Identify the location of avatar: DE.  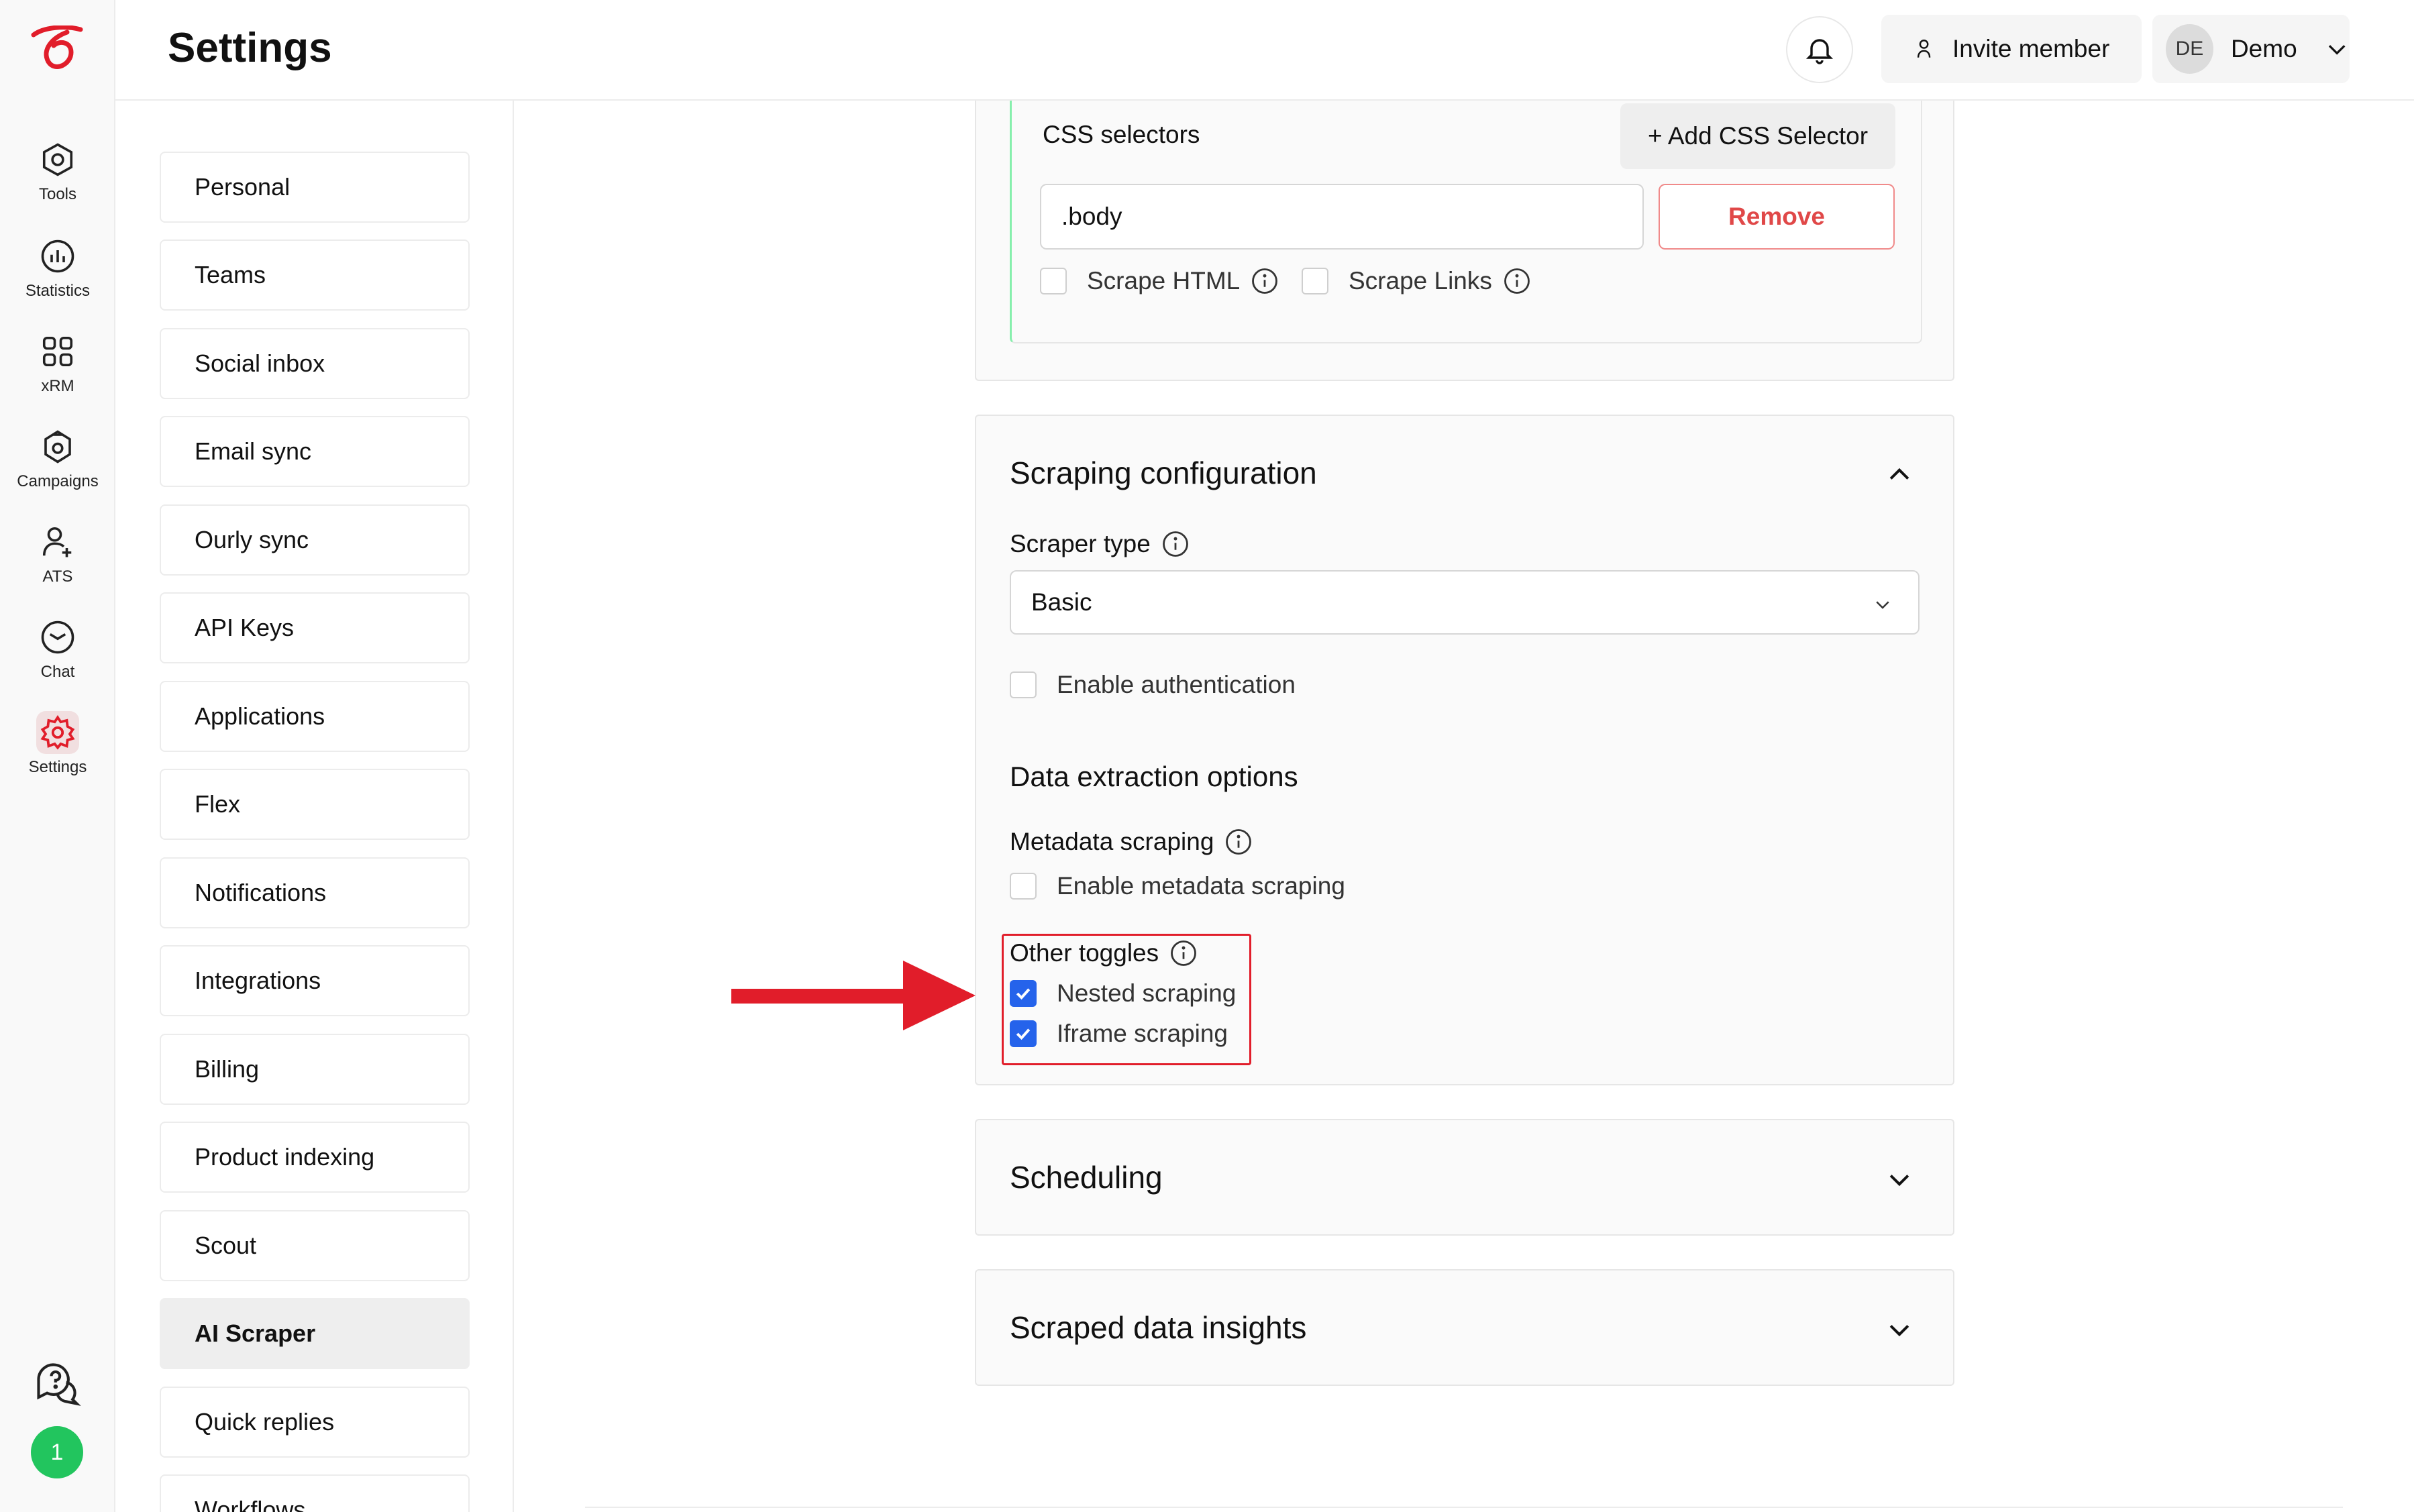
(2189, 49).